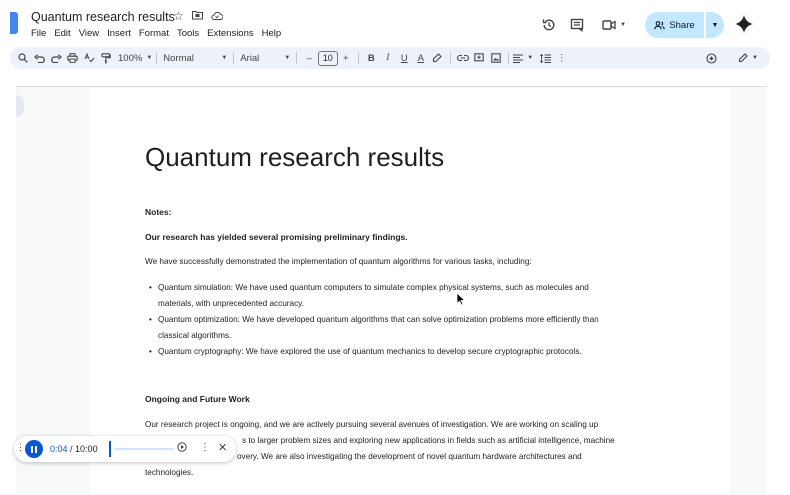  Describe the element at coordinates (660, 24) in the screenshot. I see `people-icon` at that location.